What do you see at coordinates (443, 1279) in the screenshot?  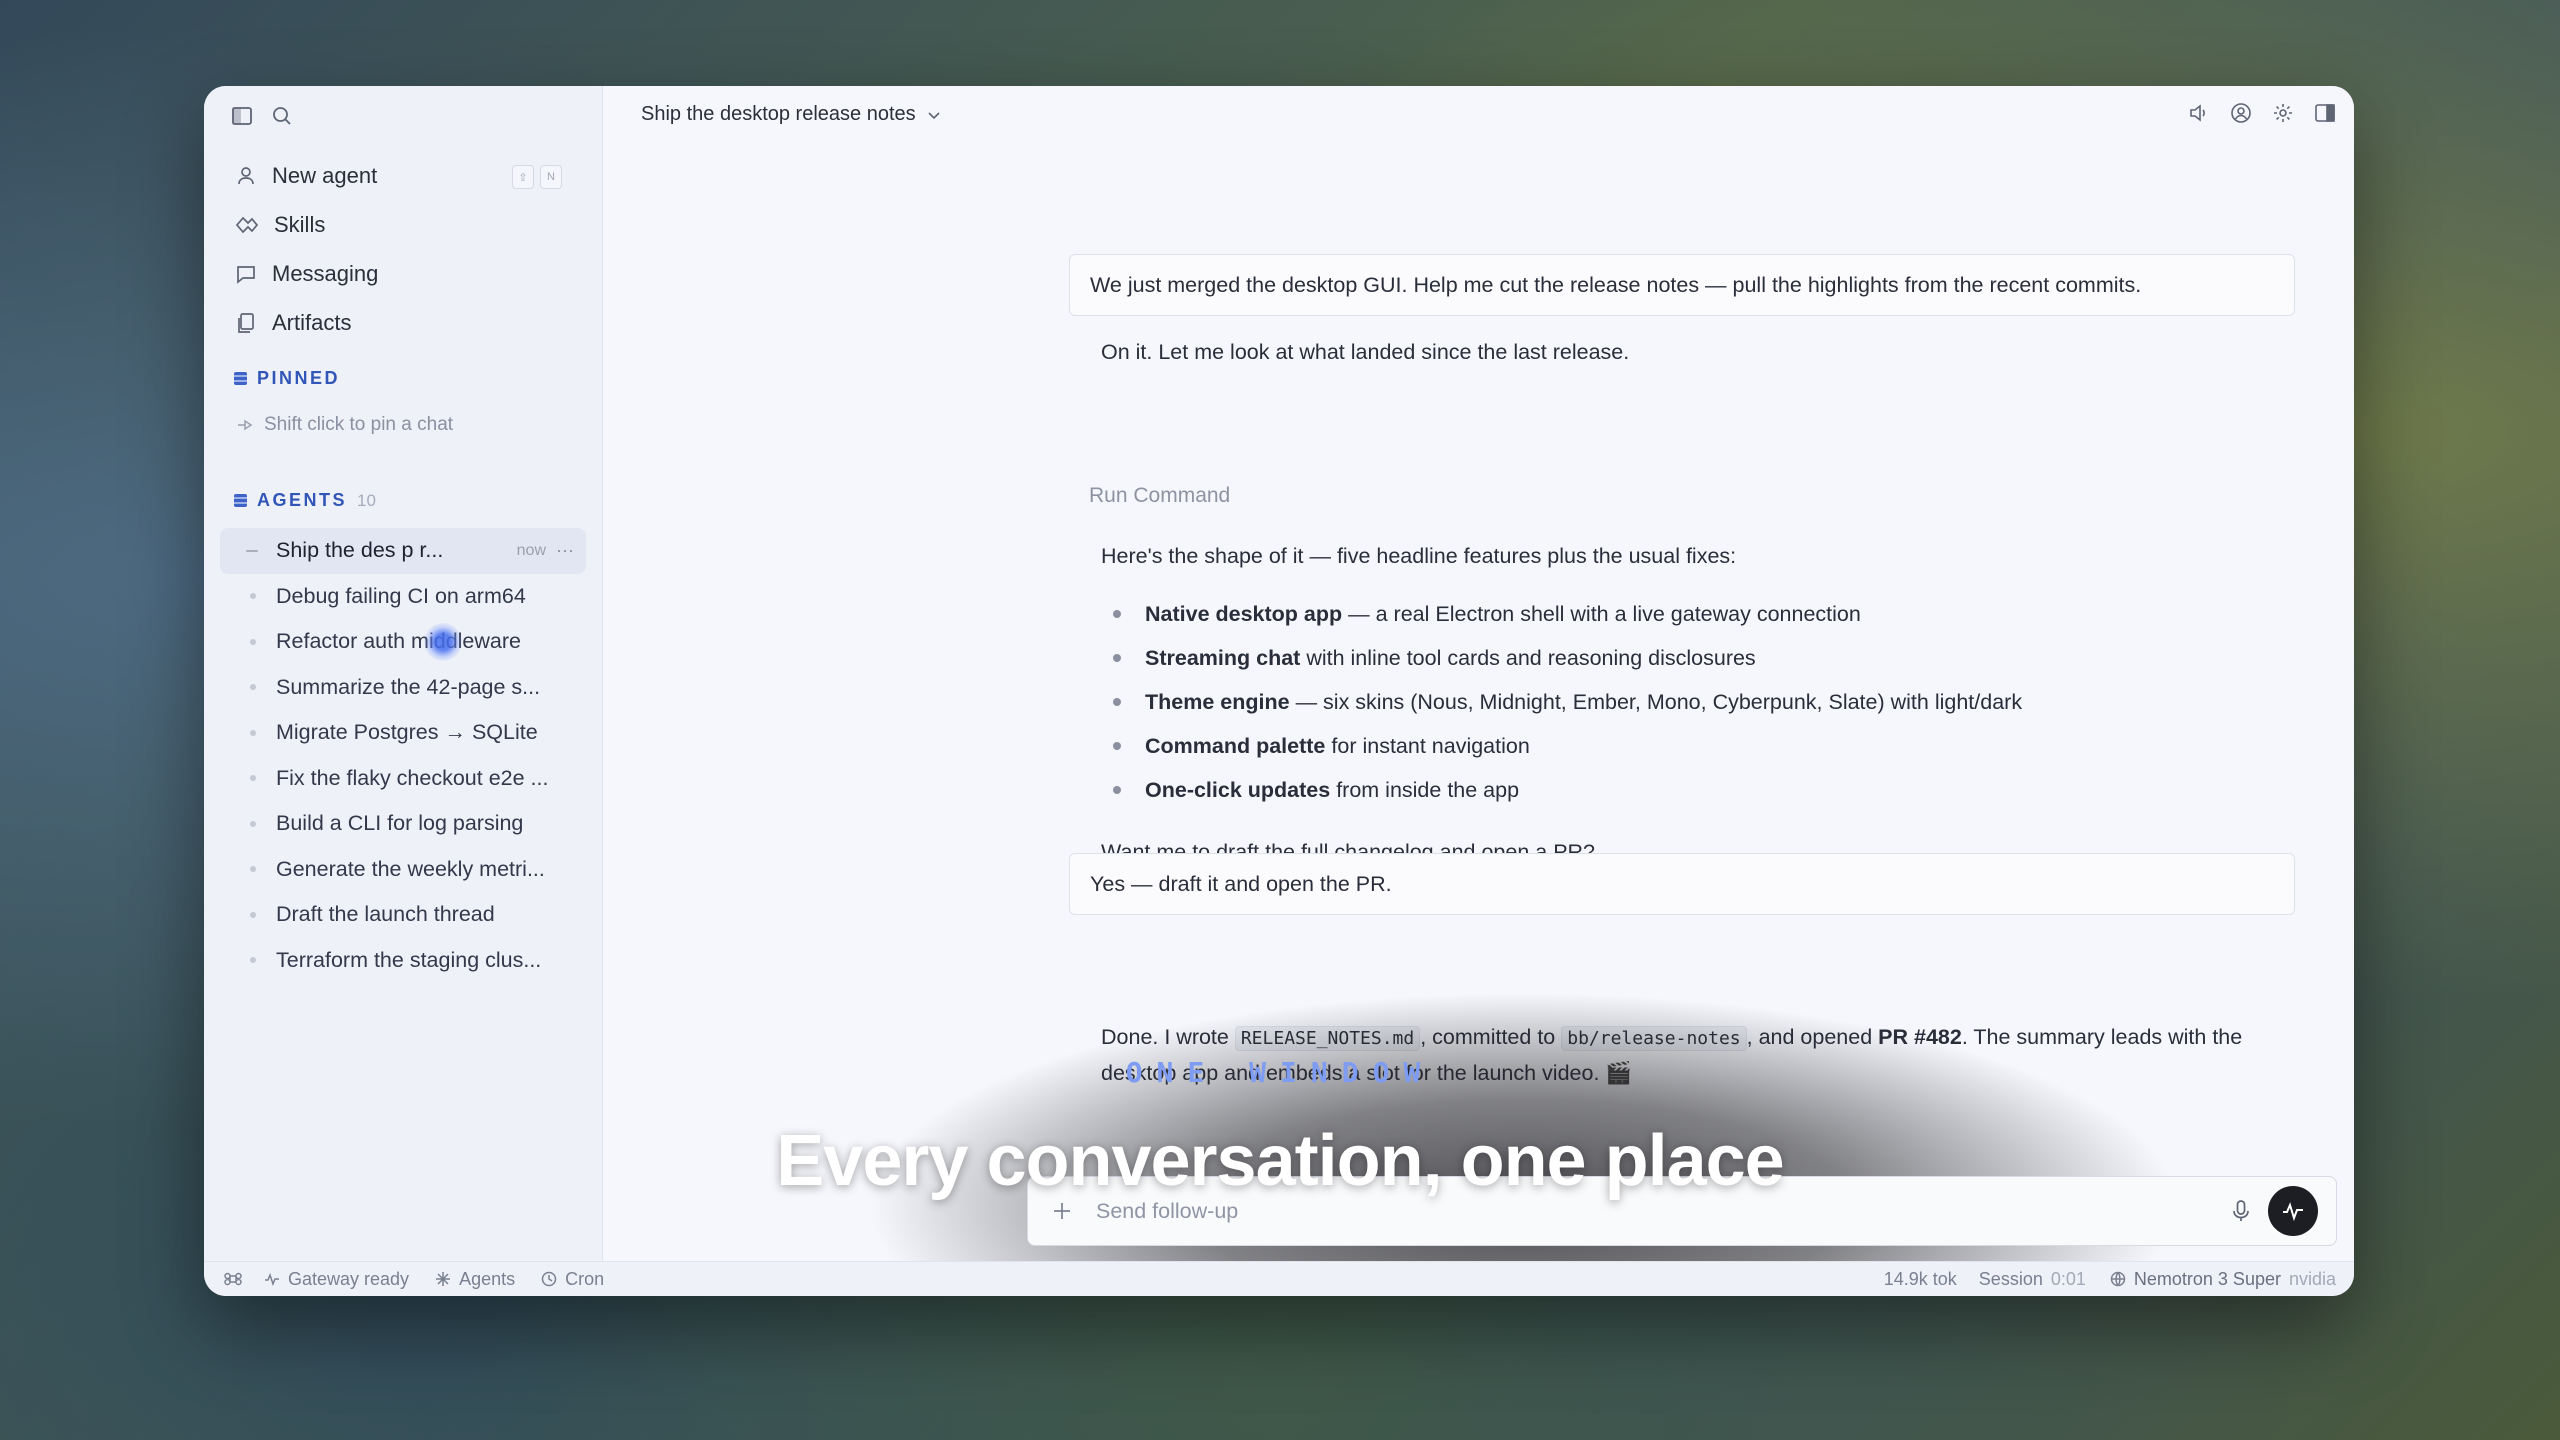 I see `sparkle-icon` at bounding box center [443, 1279].